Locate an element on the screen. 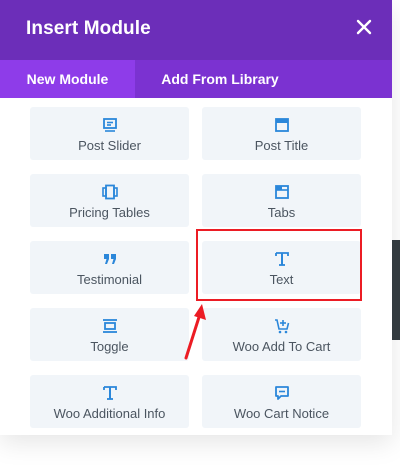 The image size is (400, 471). module-label: Testimonial is located at coordinates (109, 279).